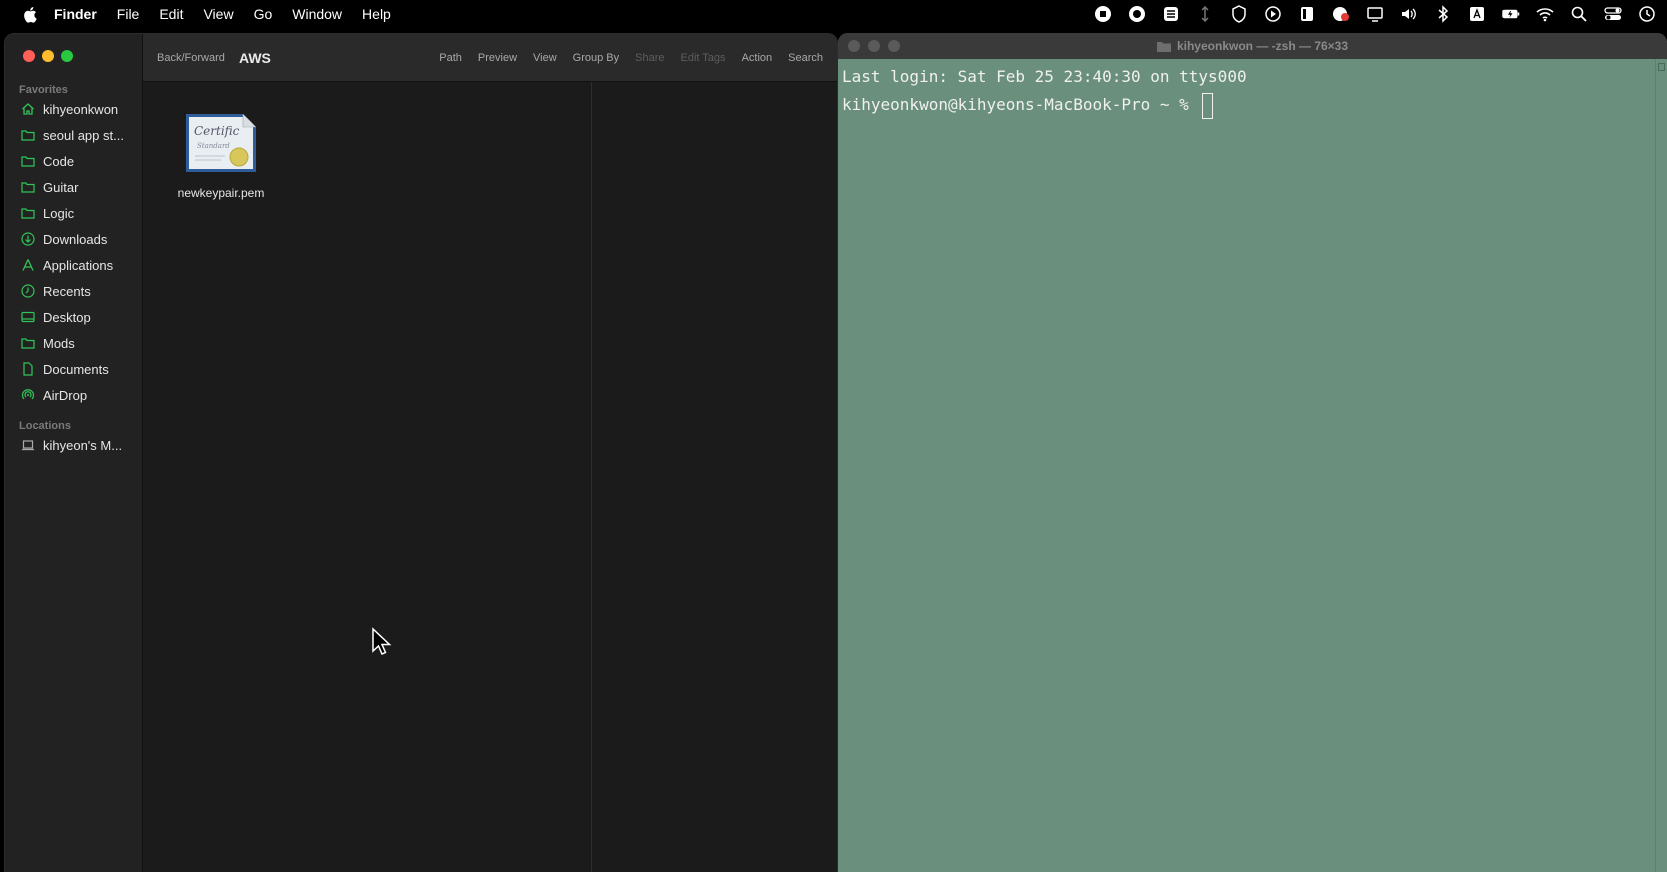  What do you see at coordinates (75, 14) in the screenshot?
I see `menu-finder: Finder` at bounding box center [75, 14].